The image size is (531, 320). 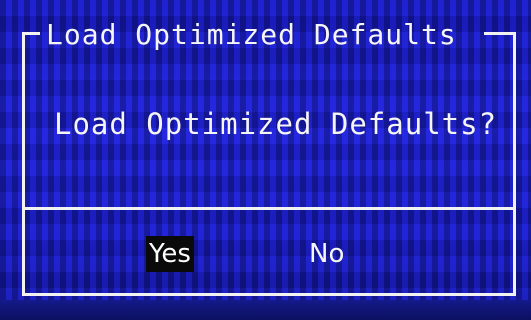 I want to click on dialog-frame-top-right, so click(x=500, y=33).